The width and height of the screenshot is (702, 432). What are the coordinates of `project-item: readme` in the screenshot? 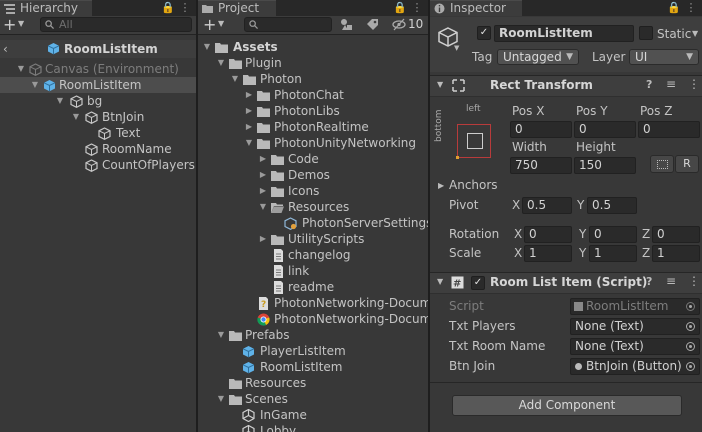 It's located at (313, 287).